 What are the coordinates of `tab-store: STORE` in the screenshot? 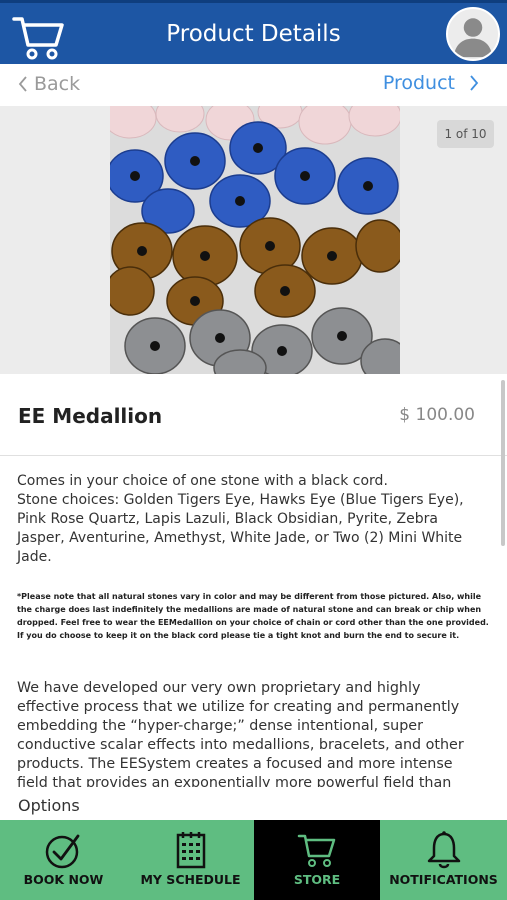 It's located at (317, 860).